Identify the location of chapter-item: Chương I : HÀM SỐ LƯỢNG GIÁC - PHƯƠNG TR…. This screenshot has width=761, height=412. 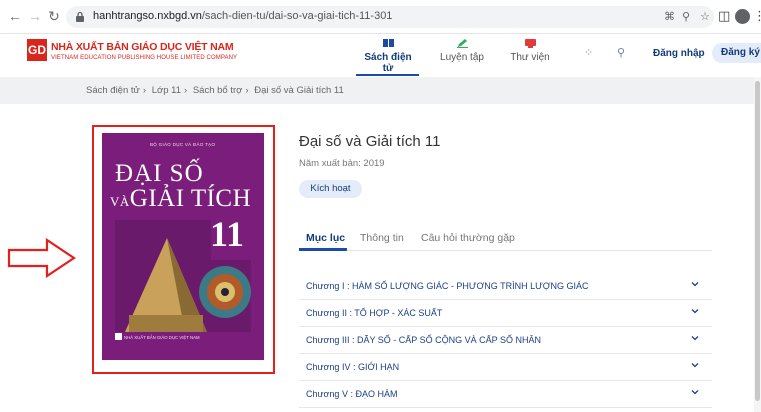
(505, 286).